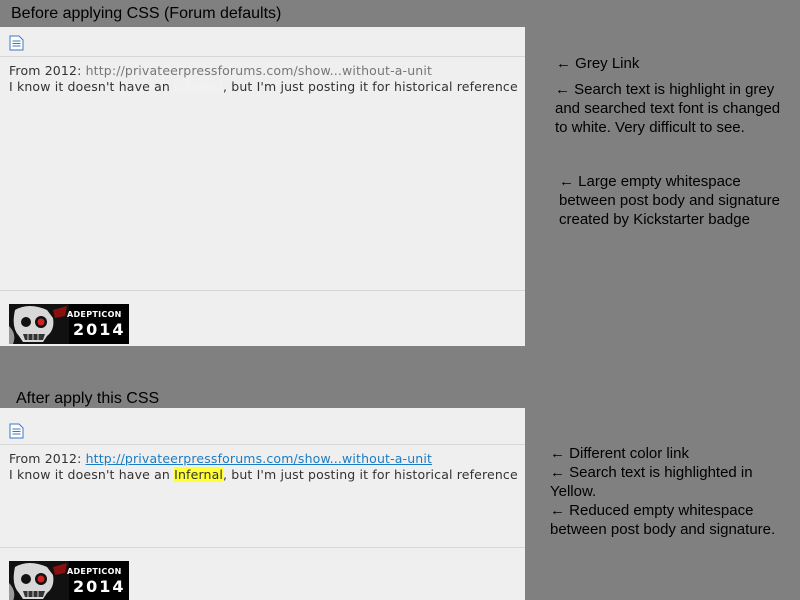 The width and height of the screenshot is (800, 600). I want to click on search-highlight-grey: Infernal, so click(199, 86).